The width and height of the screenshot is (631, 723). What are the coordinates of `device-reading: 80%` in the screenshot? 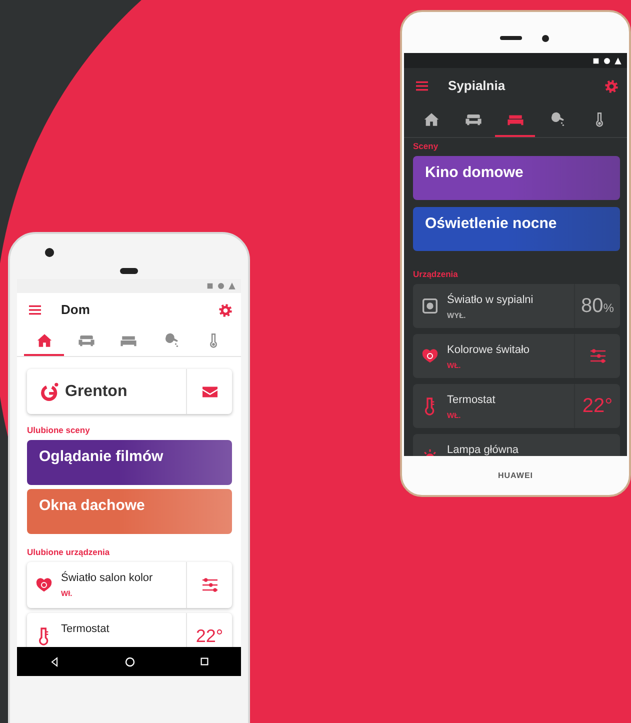 It's located at (597, 306).